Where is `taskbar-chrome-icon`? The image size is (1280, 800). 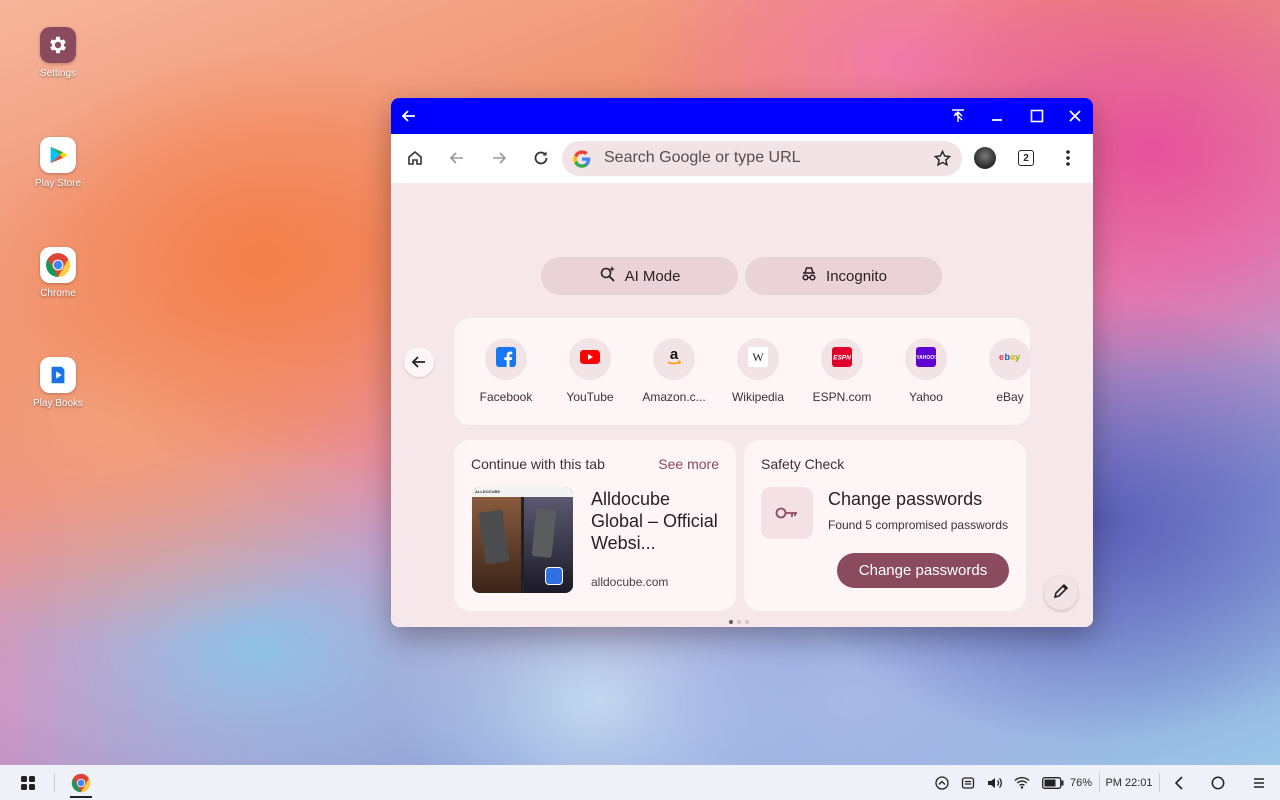 taskbar-chrome-icon is located at coordinates (81, 782).